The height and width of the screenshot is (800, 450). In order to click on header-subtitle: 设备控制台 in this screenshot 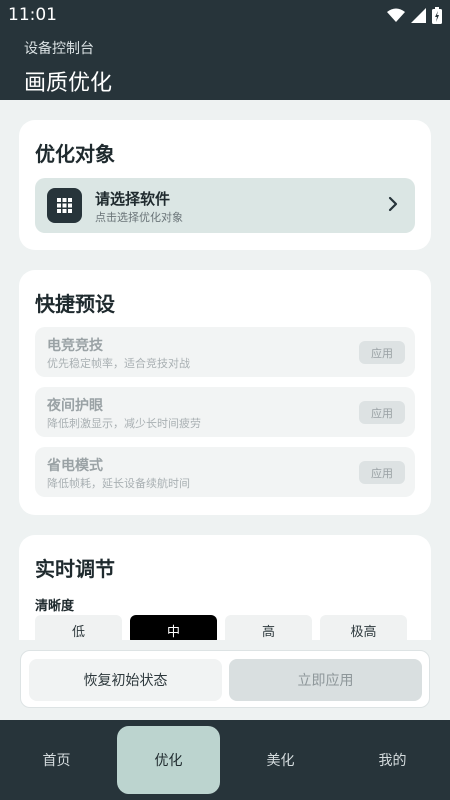, I will do `click(59, 49)`.